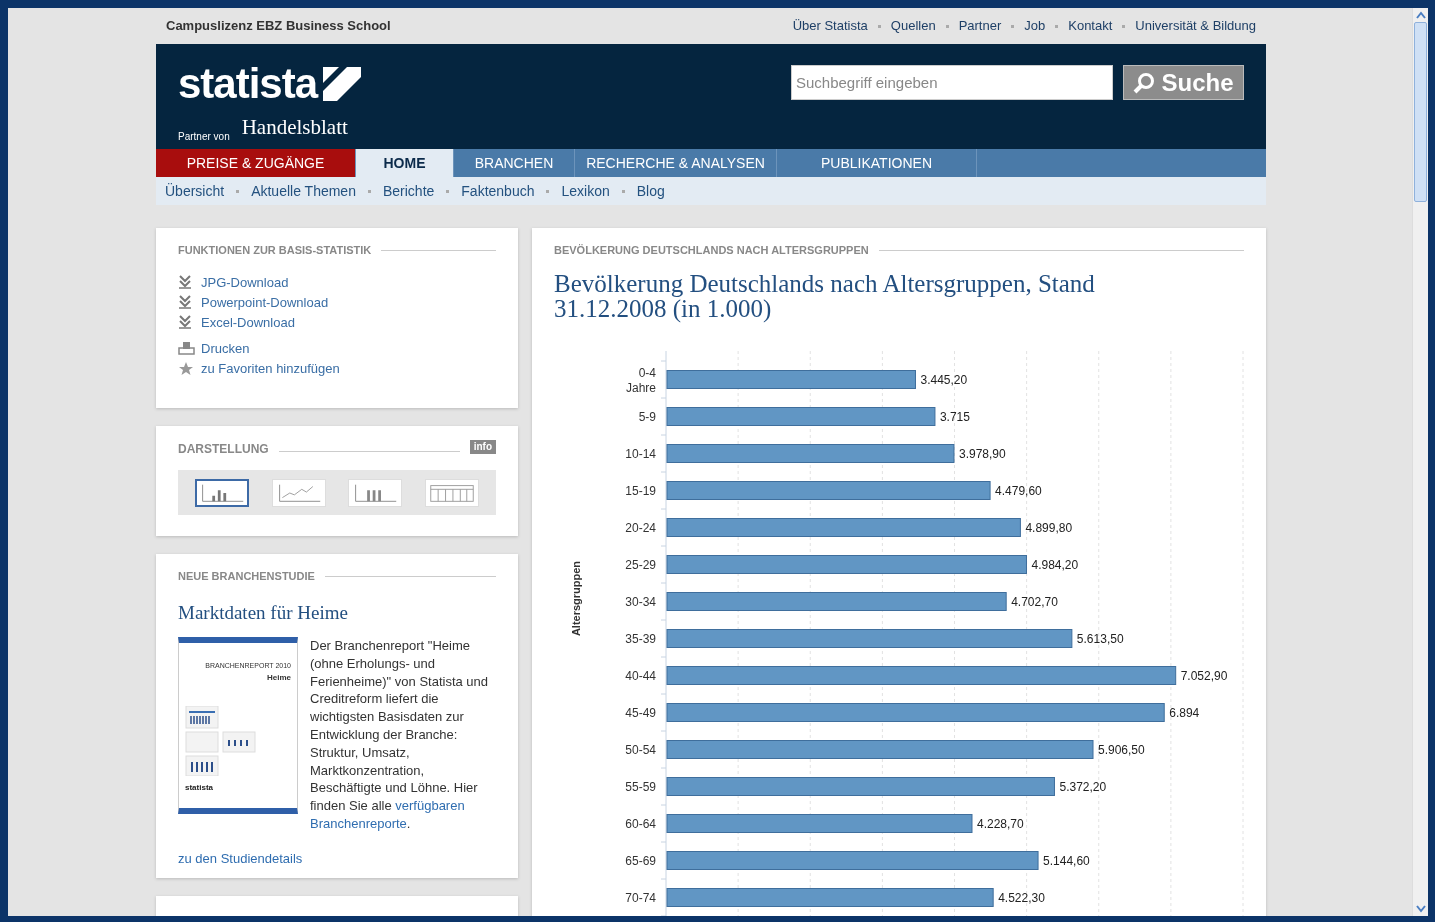 This screenshot has width=1435, height=922. What do you see at coordinates (982, 453) in the screenshot?
I see `value-label: 3.978,90` at bounding box center [982, 453].